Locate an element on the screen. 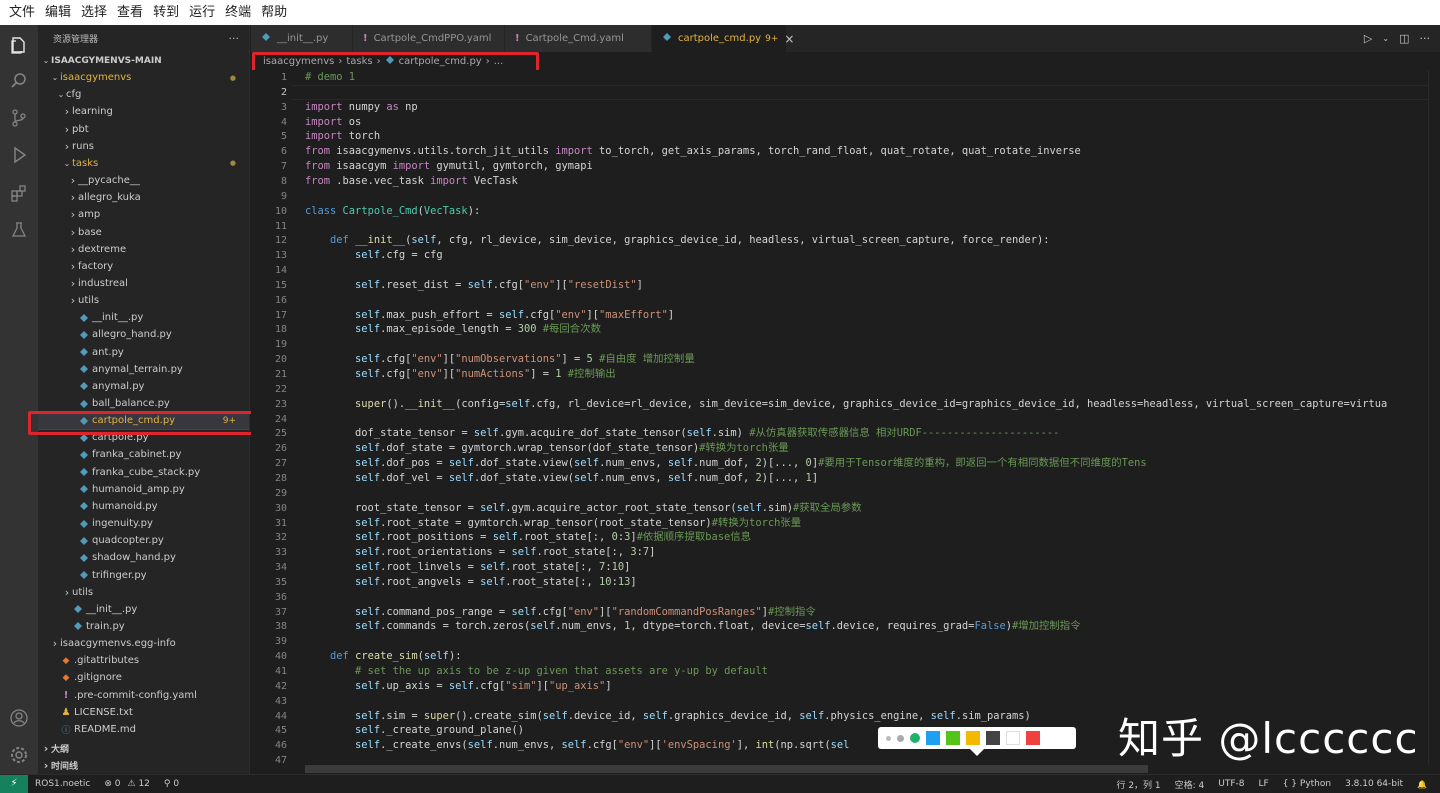 The image size is (1440, 793). errors-count: ⊗ 0 is located at coordinates (112, 784).